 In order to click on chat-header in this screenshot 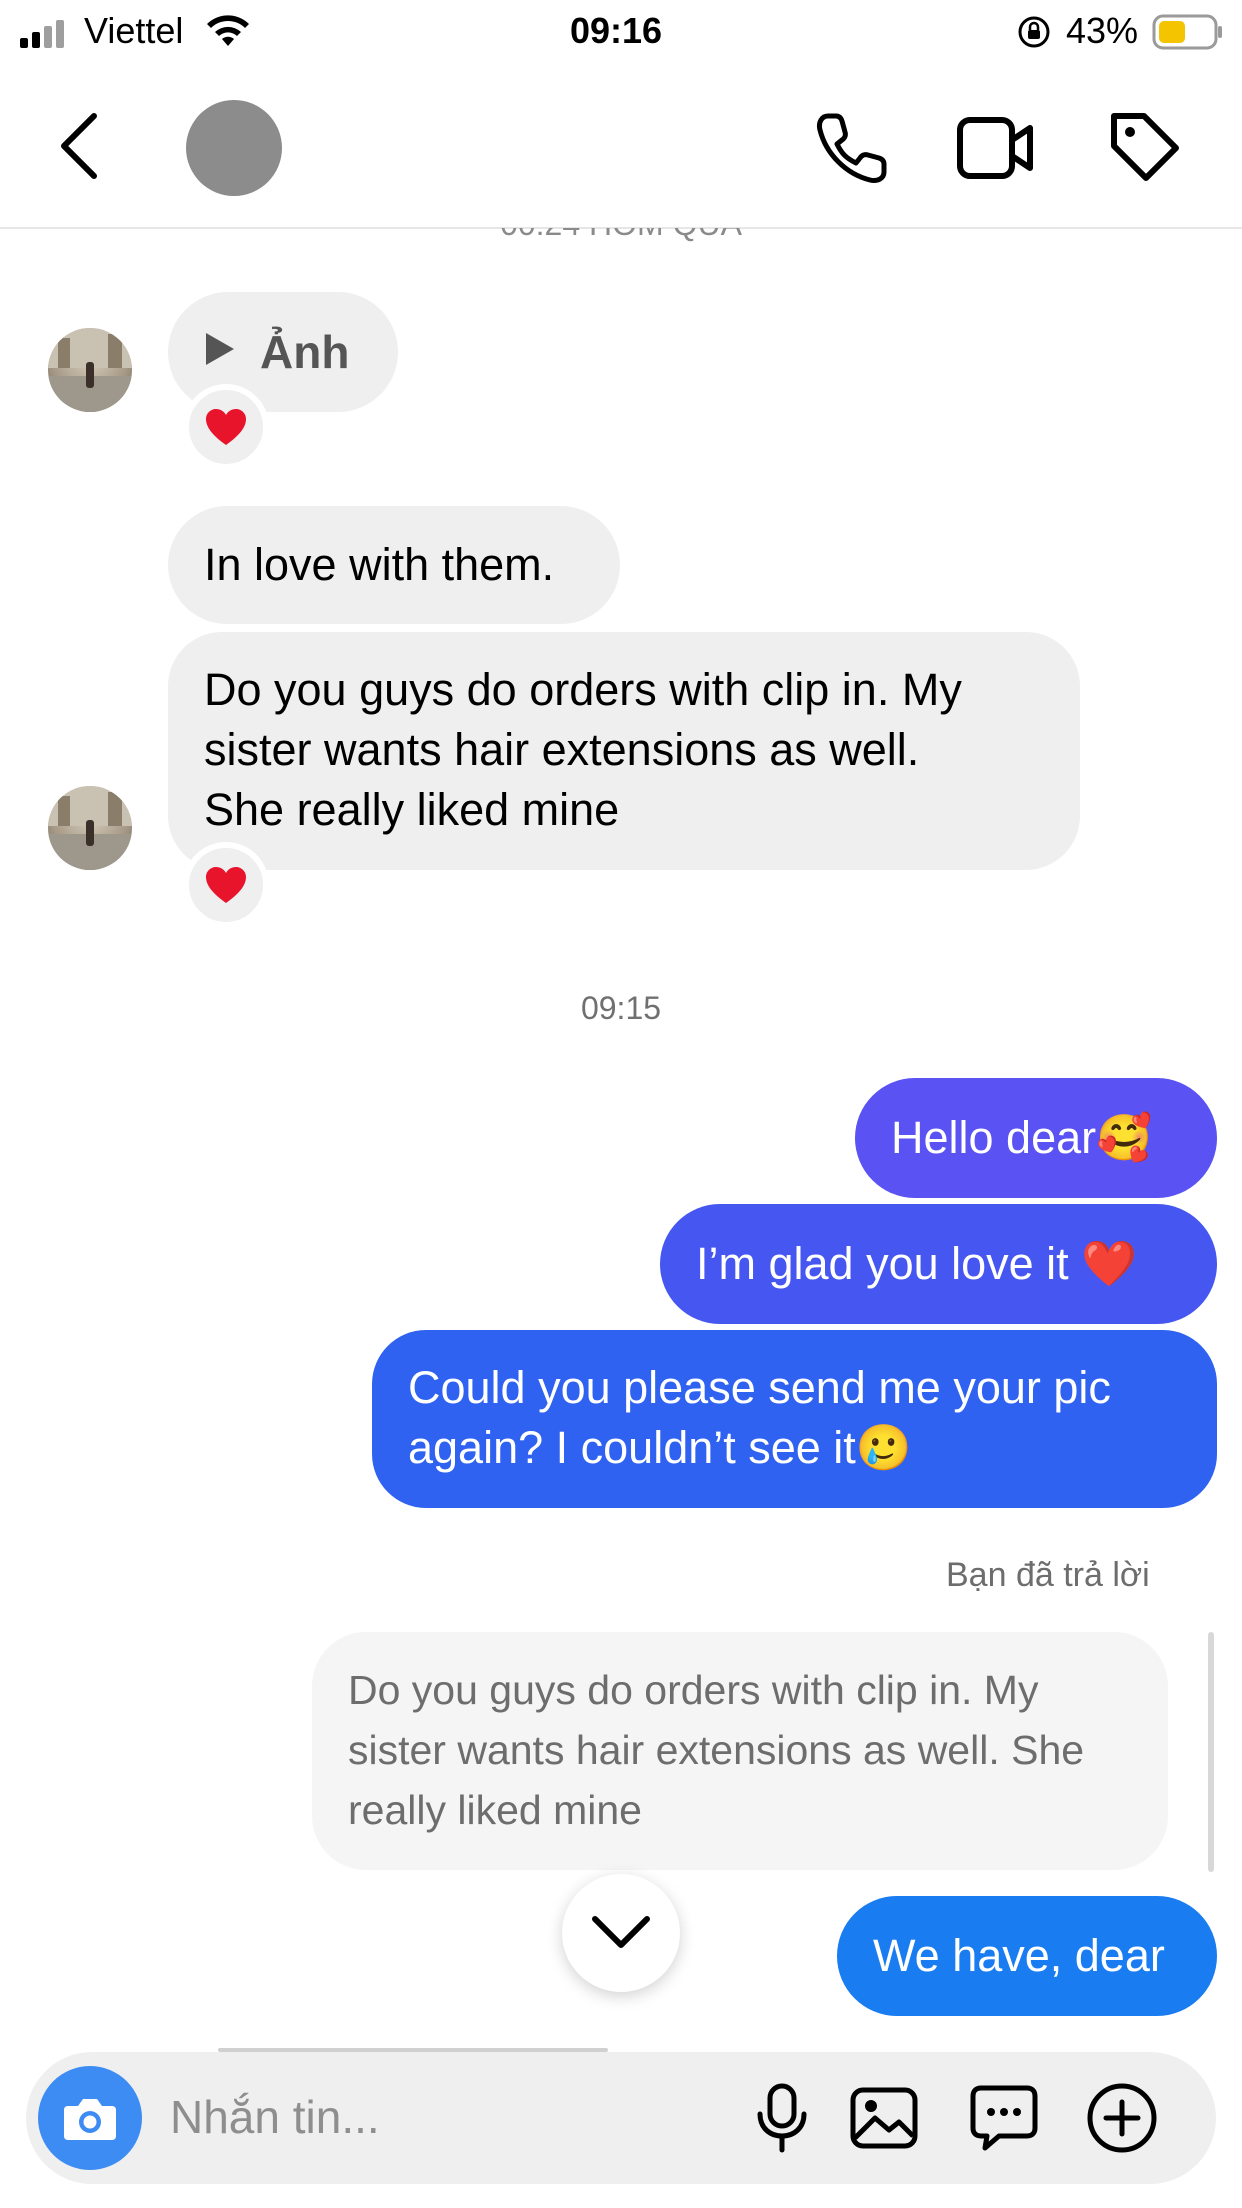, I will do `click(621, 146)`.